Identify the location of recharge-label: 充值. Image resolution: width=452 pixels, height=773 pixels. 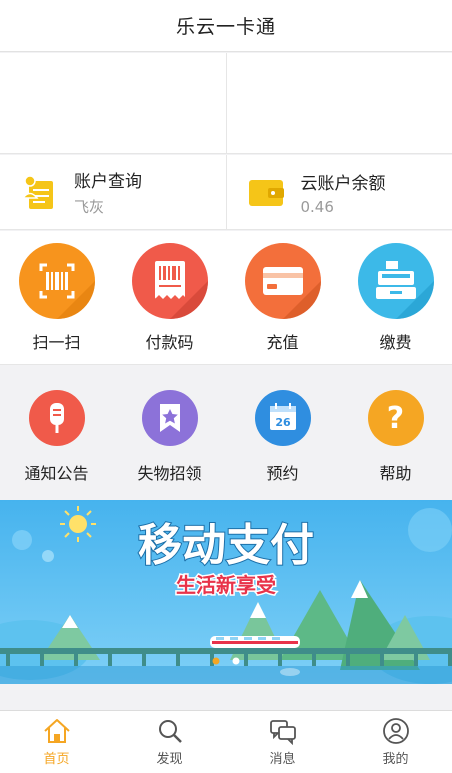
(282, 342).